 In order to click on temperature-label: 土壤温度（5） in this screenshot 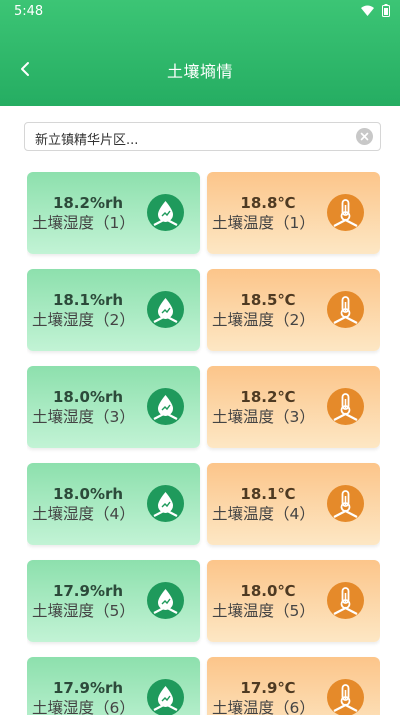, I will do `click(263, 611)`.